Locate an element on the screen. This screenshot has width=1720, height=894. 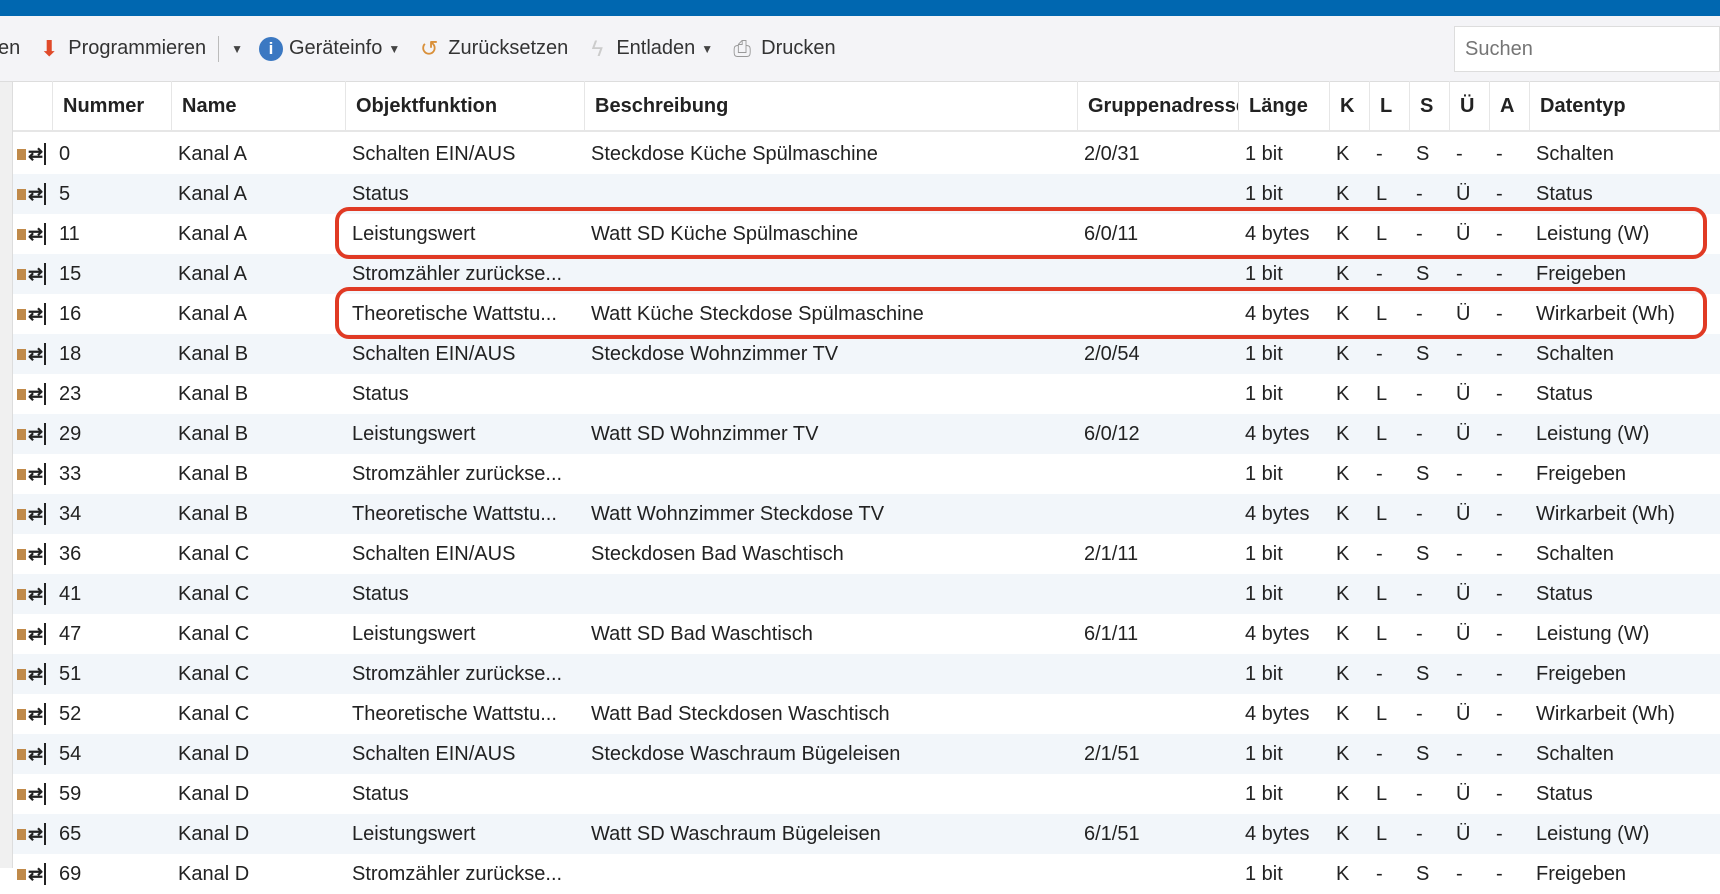
search-input is located at coordinates (1587, 49).